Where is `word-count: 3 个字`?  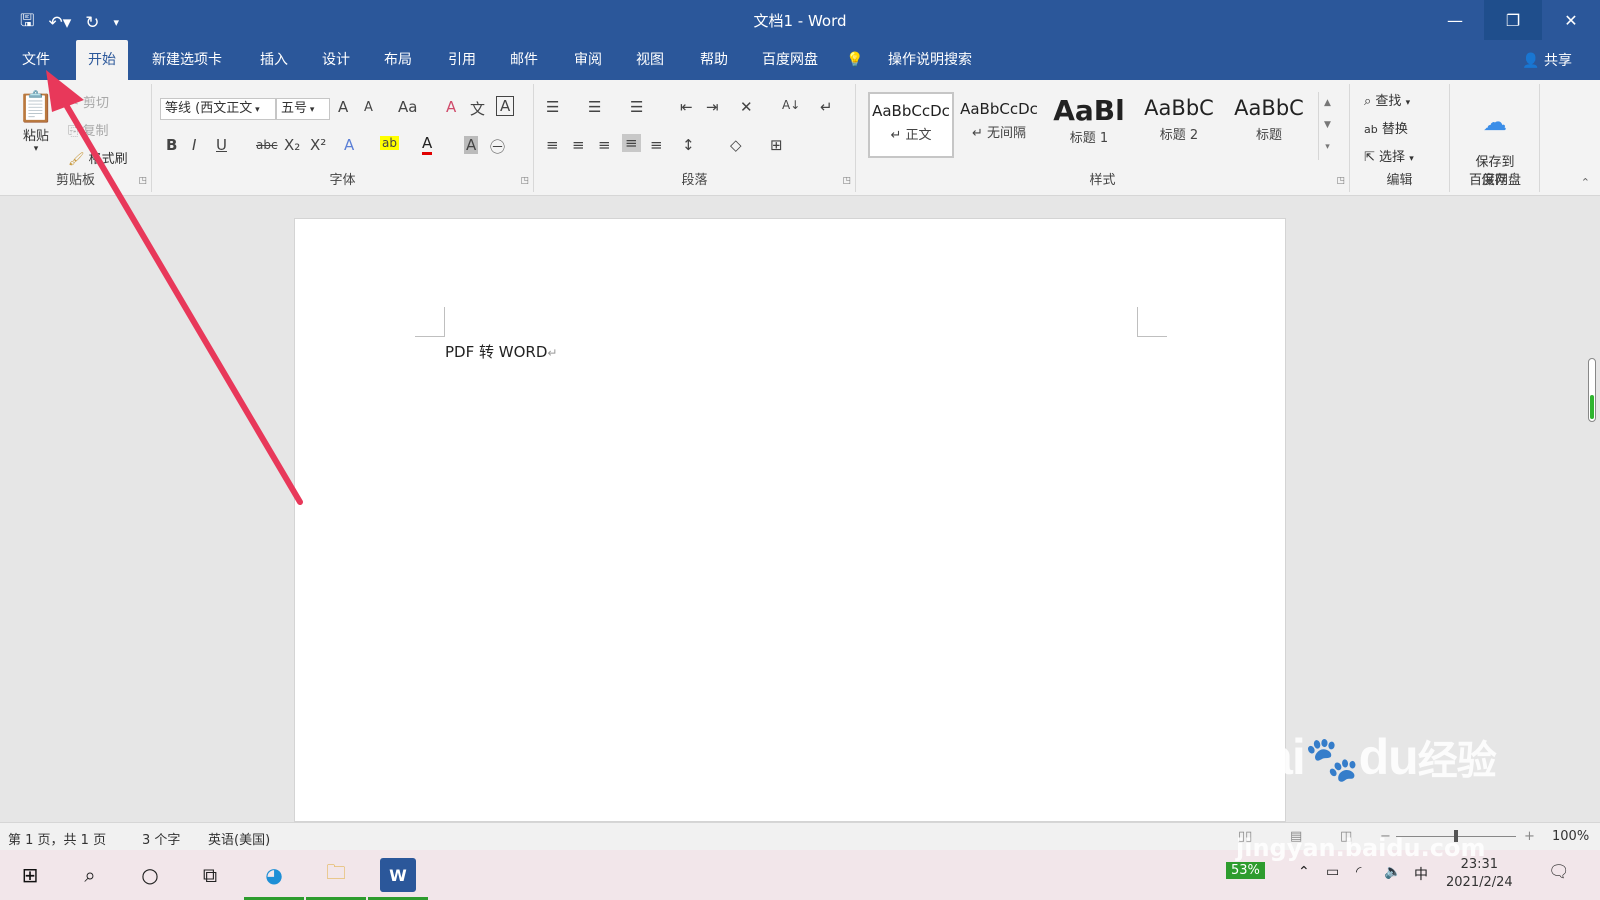
word-count: 3 个字 is located at coordinates (161, 838).